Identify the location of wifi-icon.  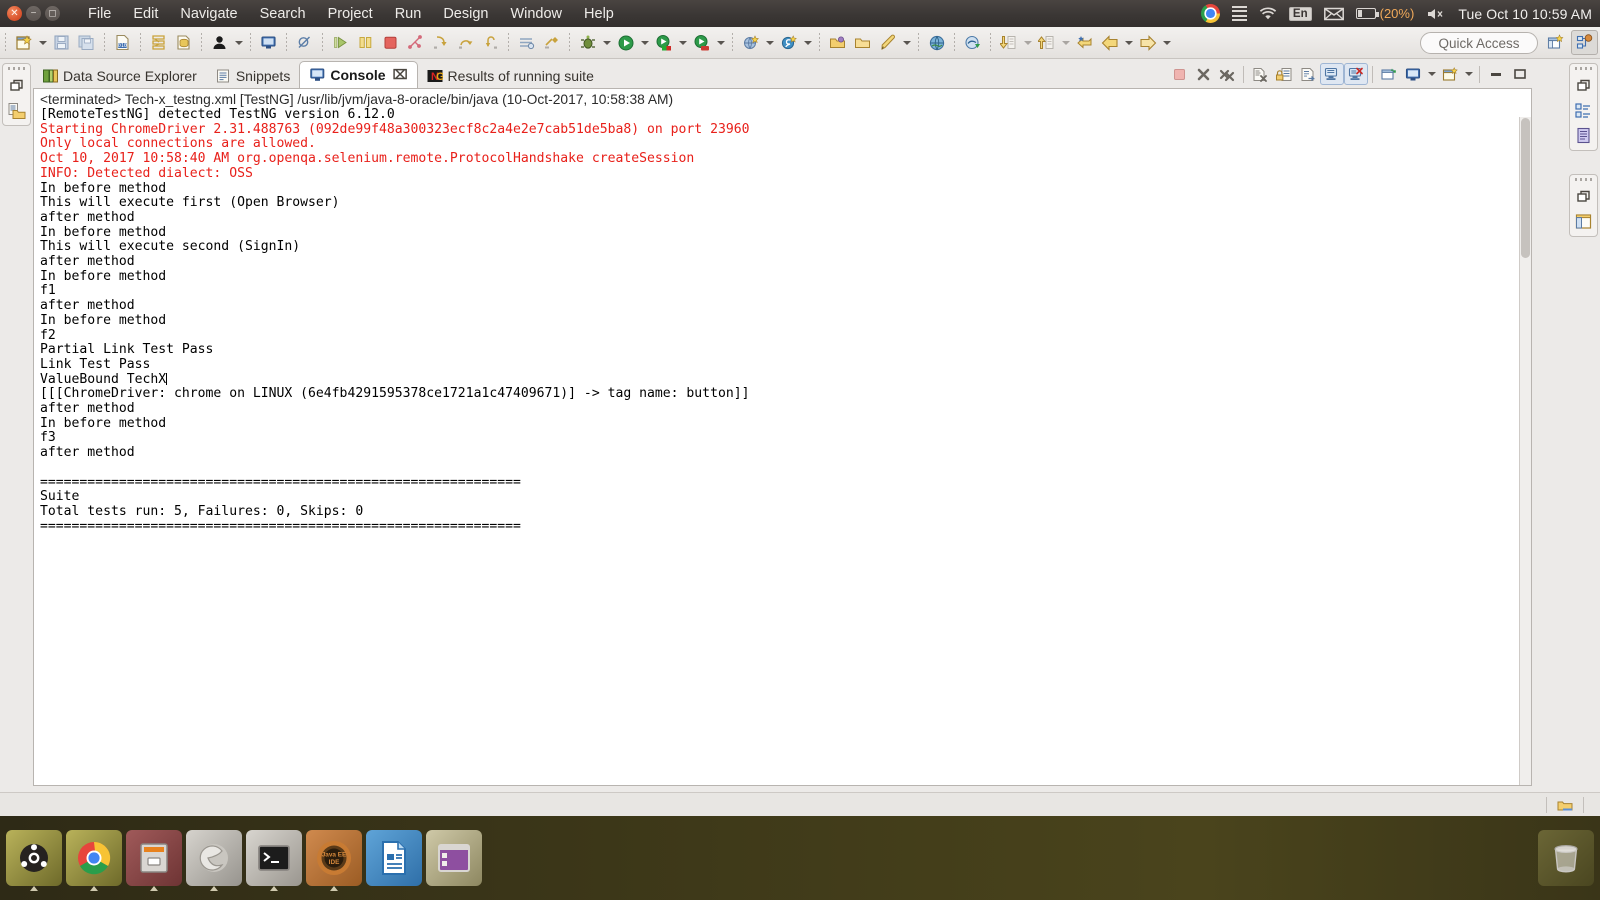
(1268, 13).